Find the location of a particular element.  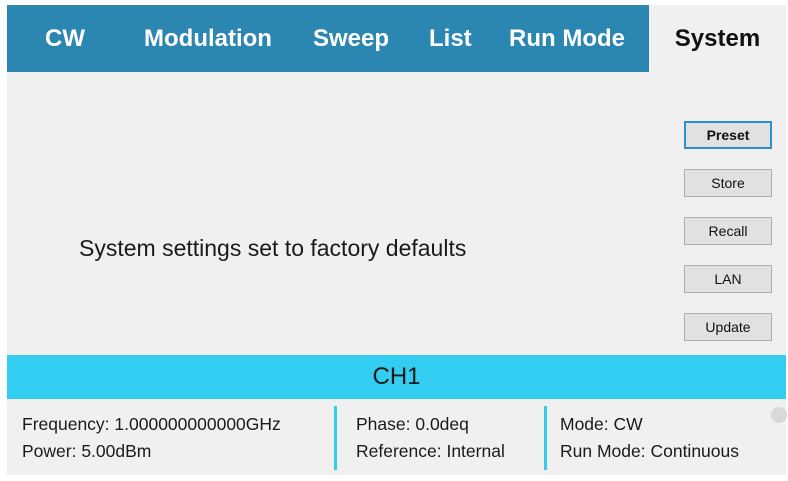

status-indicator-icon is located at coordinates (779, 415).